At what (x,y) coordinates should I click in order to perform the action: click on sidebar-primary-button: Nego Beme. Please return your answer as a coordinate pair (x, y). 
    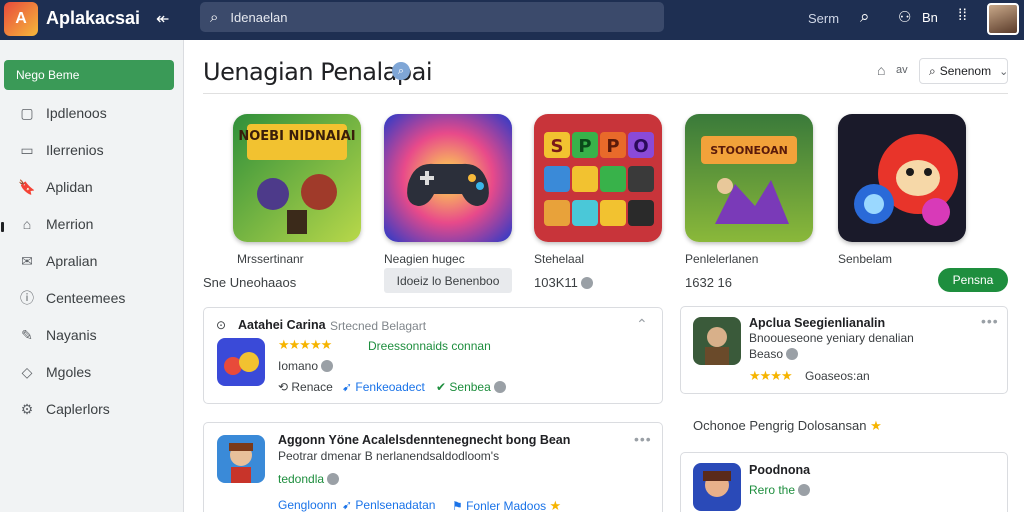
    Looking at the image, I should click on (89, 75).